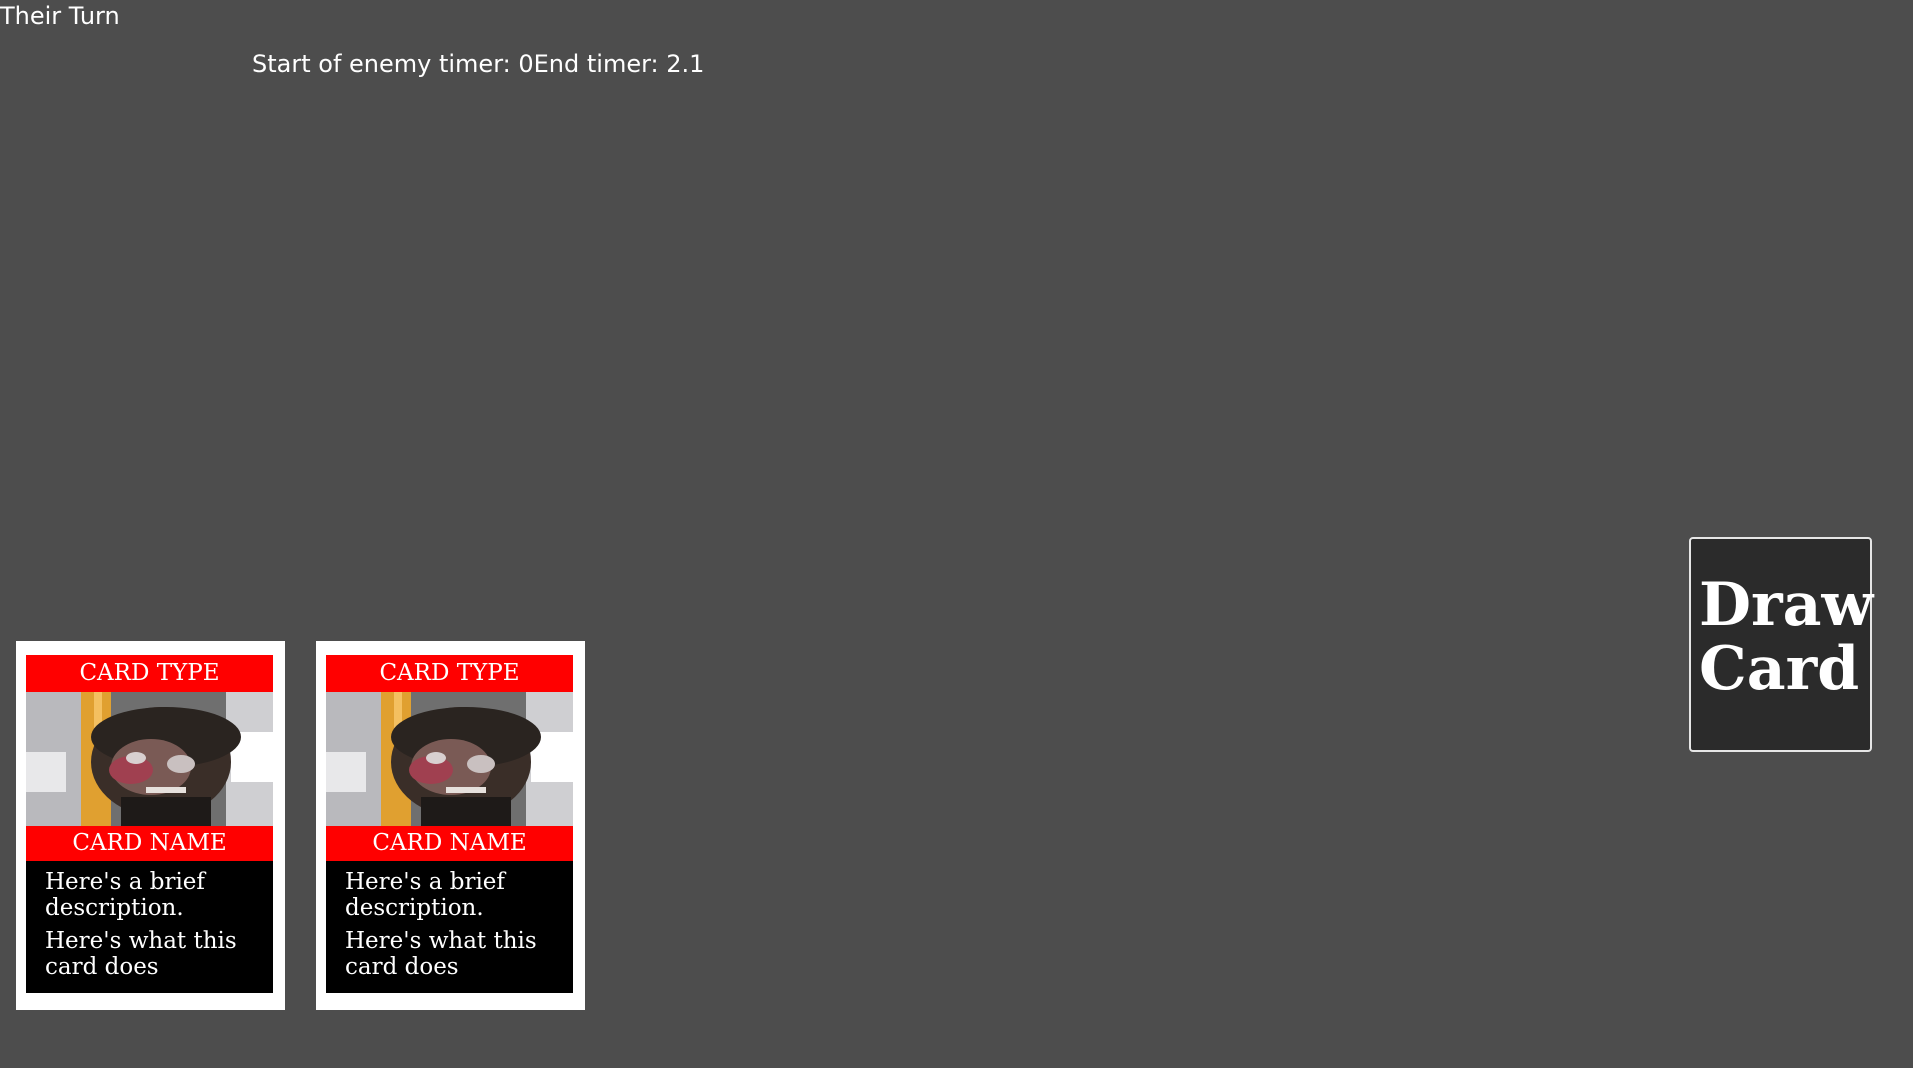 Image resolution: width=1913 pixels, height=1068 pixels. I want to click on draw-card-label-line1: Draw, so click(1786, 605).